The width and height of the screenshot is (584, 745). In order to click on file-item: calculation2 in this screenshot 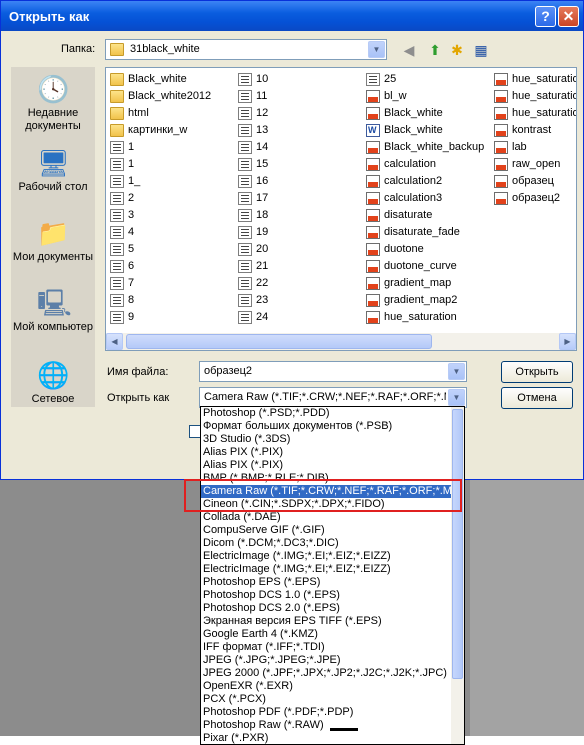, I will do `click(425, 181)`.